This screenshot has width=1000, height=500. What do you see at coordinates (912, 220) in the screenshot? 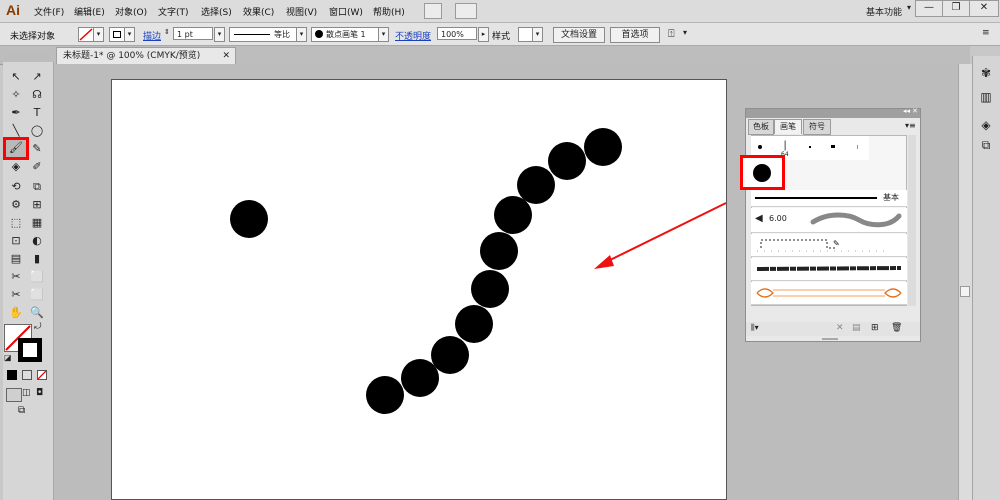
I see `brush-list-scrollbar` at bounding box center [912, 220].